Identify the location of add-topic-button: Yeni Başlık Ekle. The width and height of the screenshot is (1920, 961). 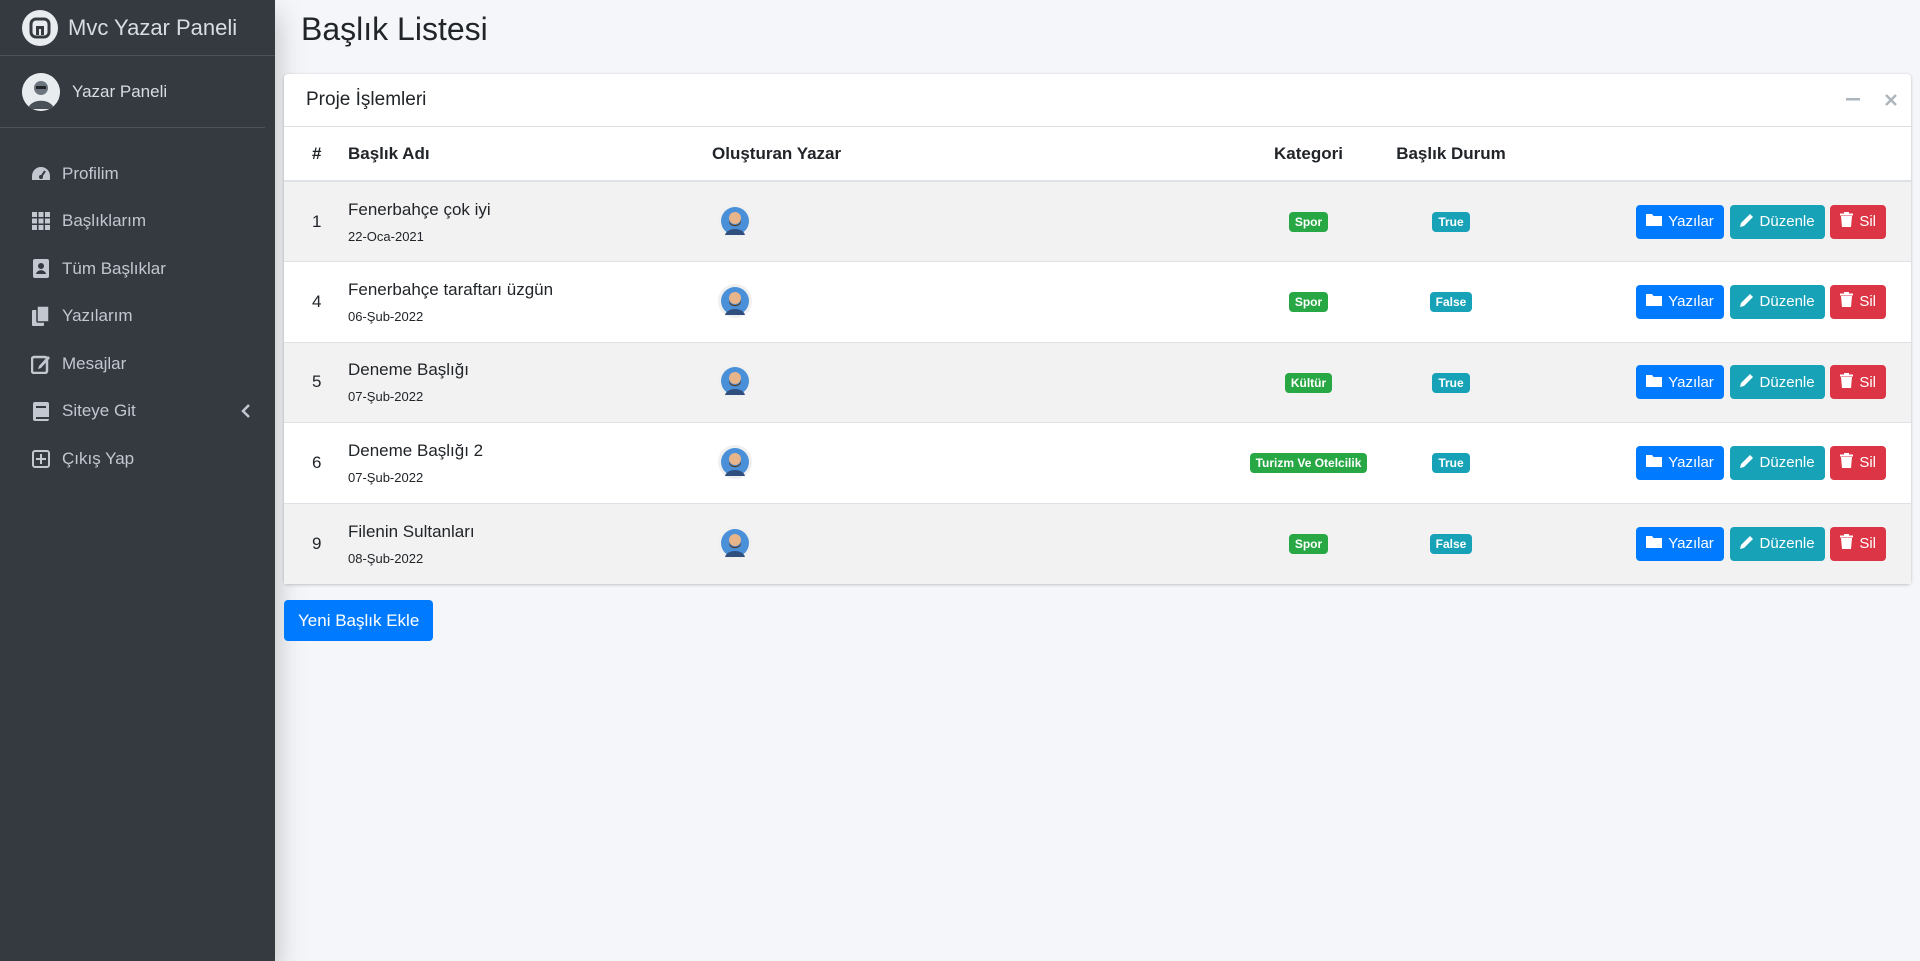
(359, 620).